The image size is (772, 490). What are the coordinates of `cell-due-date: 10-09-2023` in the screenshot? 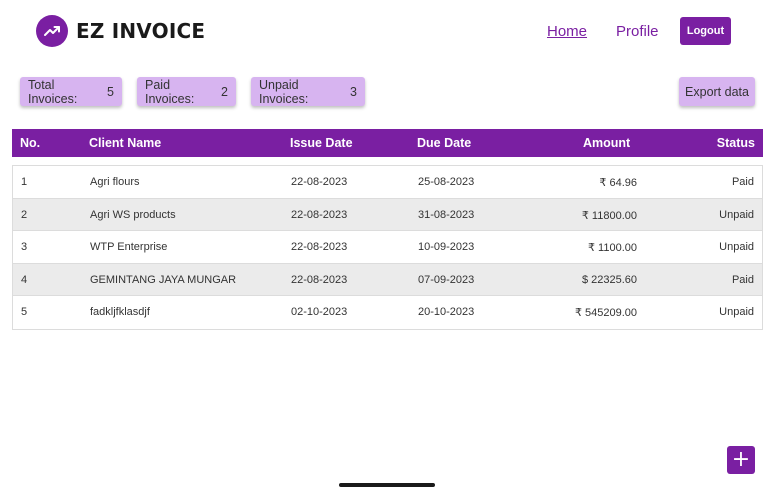 It's located at (446, 247).